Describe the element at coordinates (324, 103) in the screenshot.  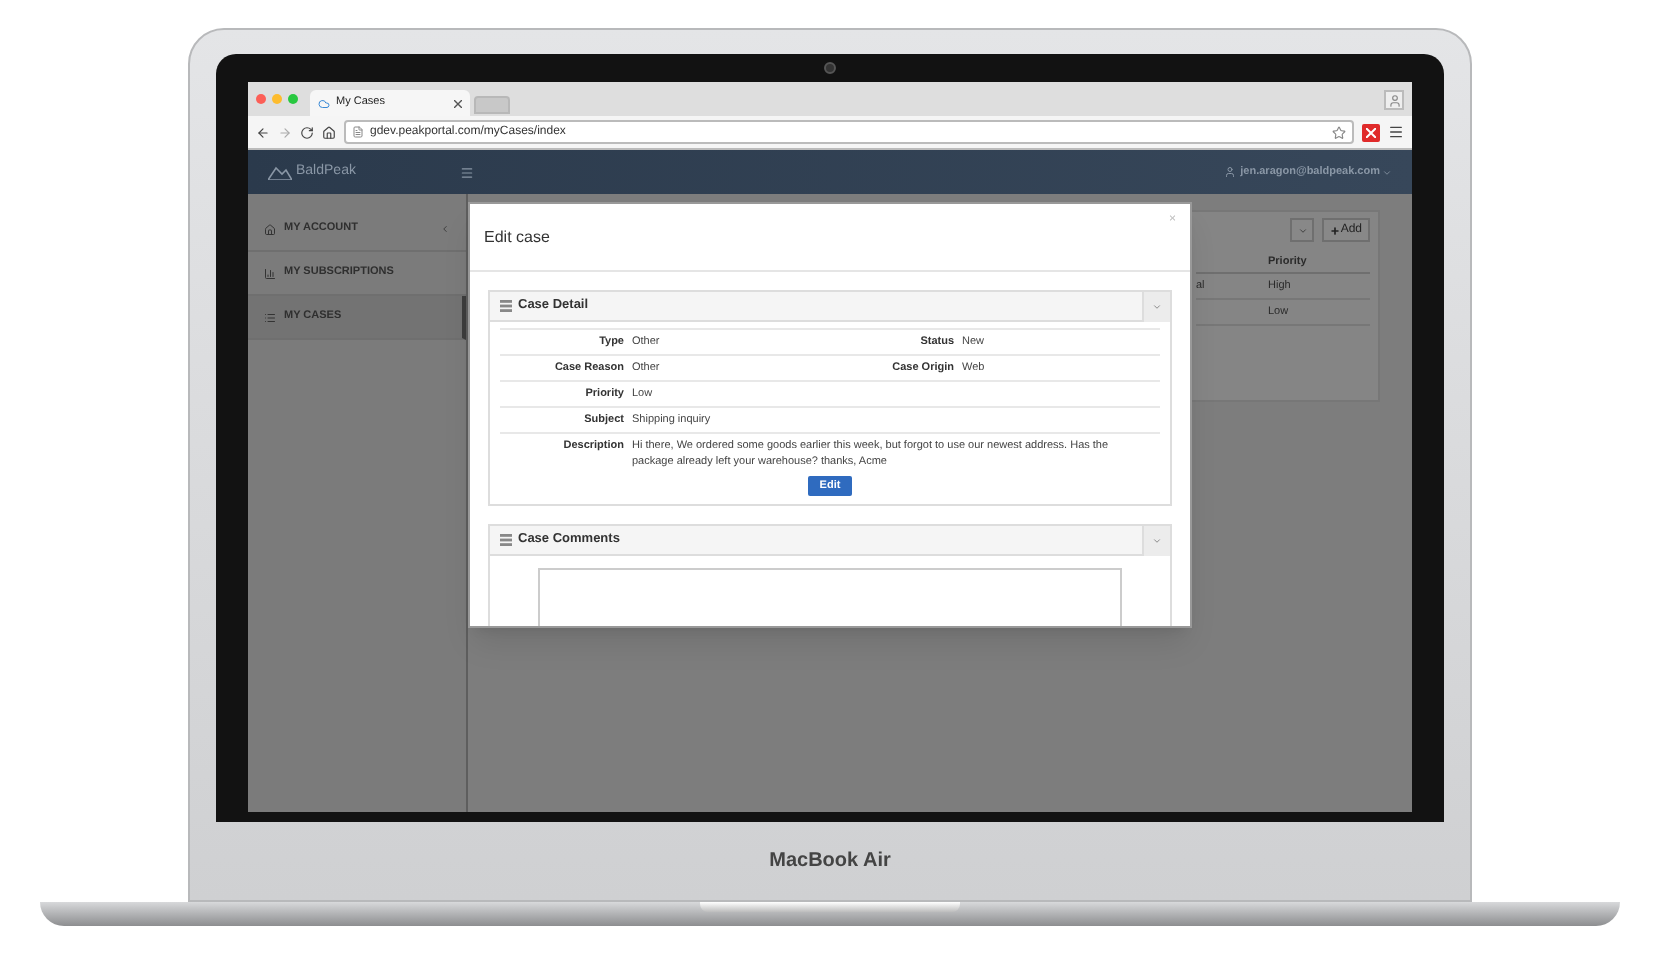
I see `cloud-icon` at that location.